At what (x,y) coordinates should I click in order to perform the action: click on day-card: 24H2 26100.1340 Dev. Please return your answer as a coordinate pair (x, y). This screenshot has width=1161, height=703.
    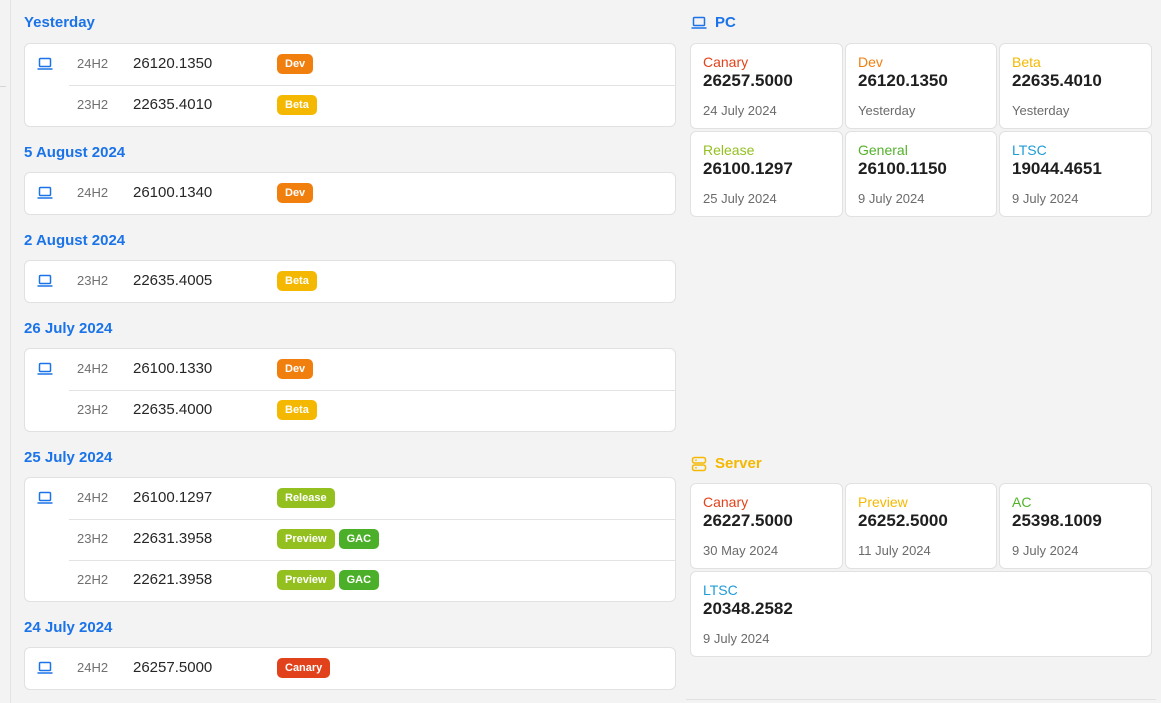
    Looking at the image, I should click on (350, 193).